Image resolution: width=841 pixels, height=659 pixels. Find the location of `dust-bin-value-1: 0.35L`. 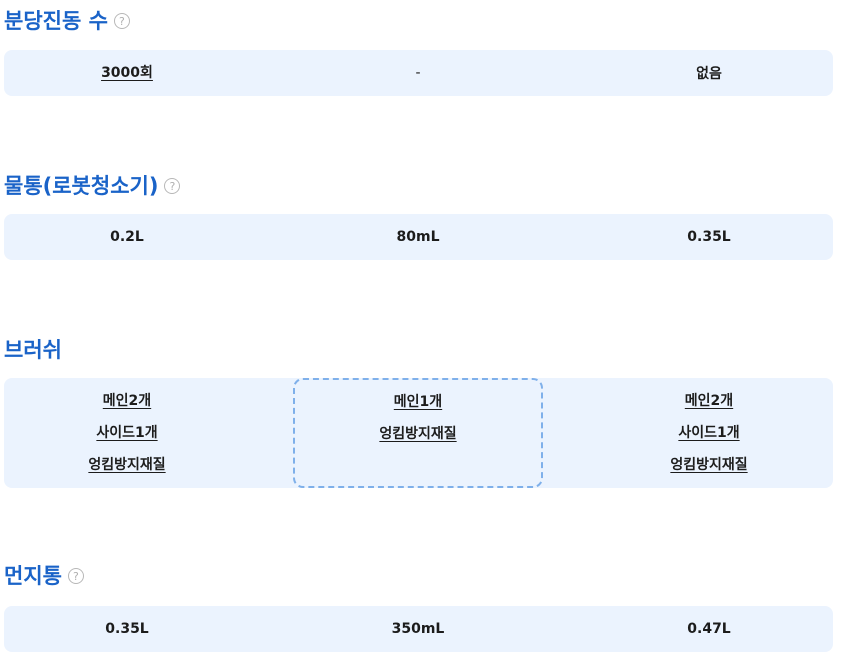

dust-bin-value-1: 0.35L is located at coordinates (127, 629).